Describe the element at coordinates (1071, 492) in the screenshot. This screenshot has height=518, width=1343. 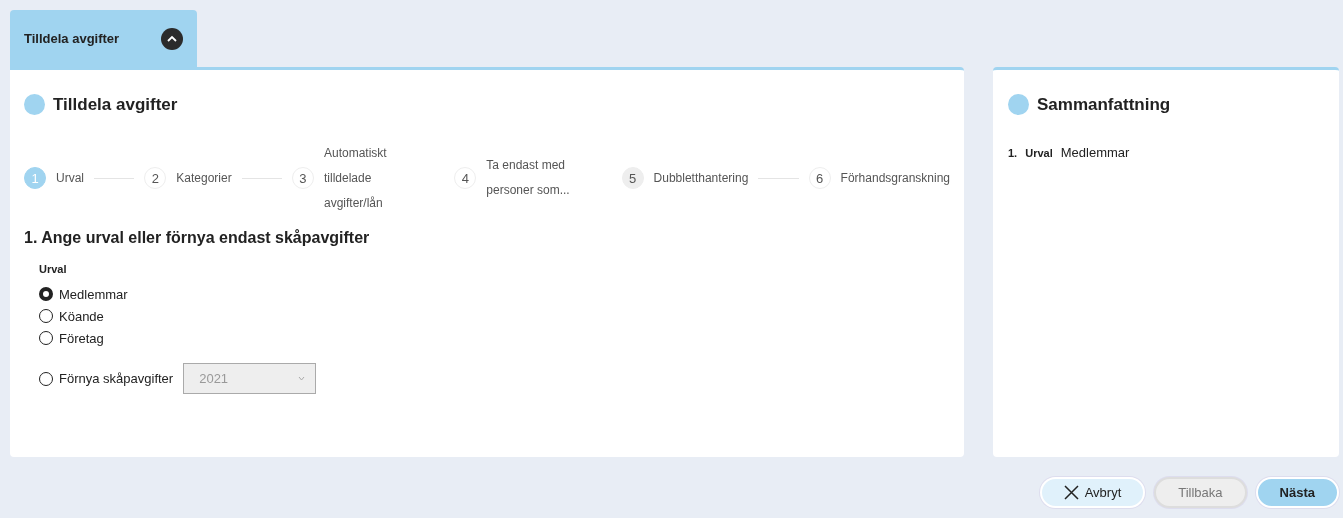
I see `close-icon` at that location.